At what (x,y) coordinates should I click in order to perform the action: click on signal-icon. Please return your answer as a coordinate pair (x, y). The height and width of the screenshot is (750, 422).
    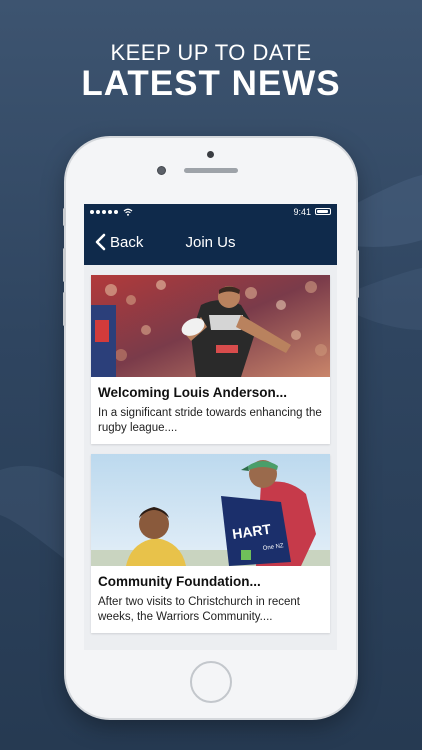
    Looking at the image, I should click on (111, 212).